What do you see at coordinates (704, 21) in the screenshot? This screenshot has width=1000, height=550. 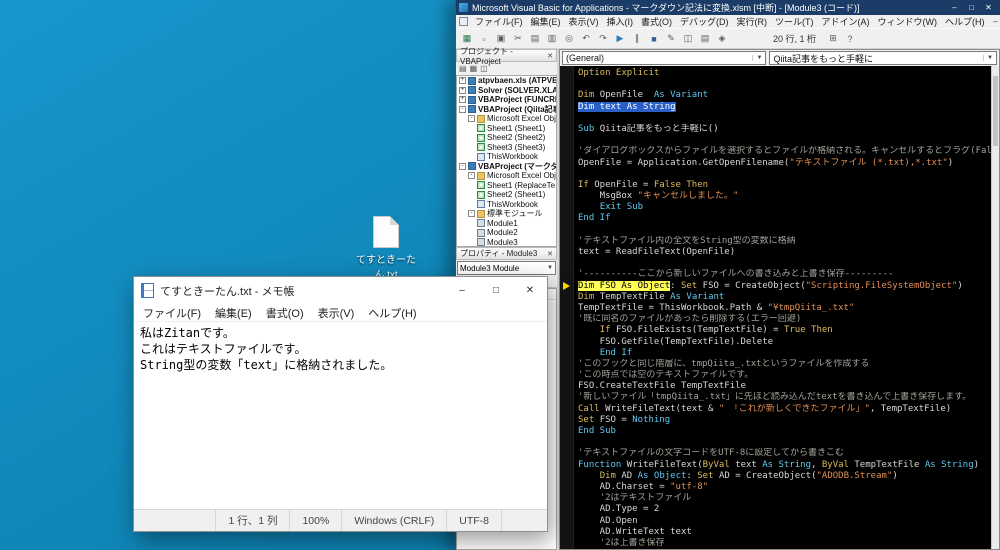 I see `menu-item-5: デバッグ(D)` at bounding box center [704, 21].